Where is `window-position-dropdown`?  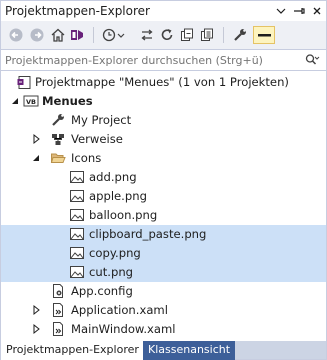 window-position-dropdown is located at coordinates (281, 11).